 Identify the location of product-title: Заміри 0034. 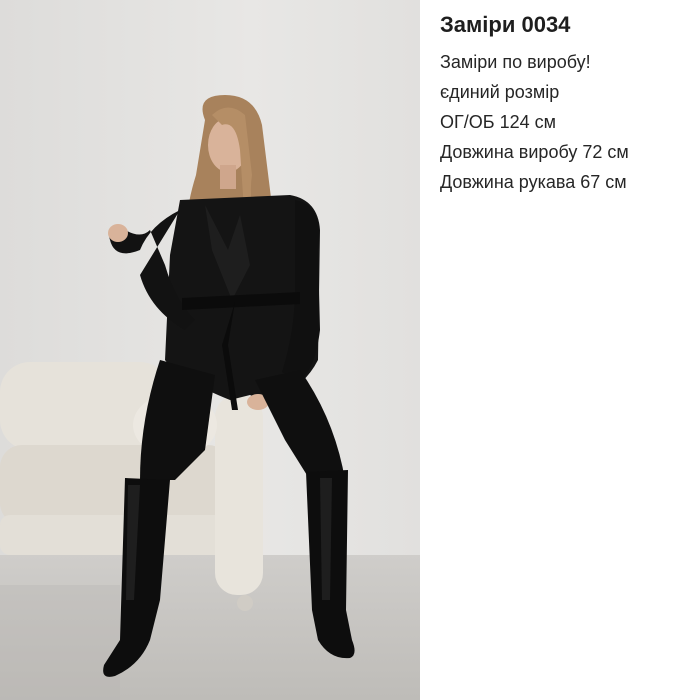
(505, 24).